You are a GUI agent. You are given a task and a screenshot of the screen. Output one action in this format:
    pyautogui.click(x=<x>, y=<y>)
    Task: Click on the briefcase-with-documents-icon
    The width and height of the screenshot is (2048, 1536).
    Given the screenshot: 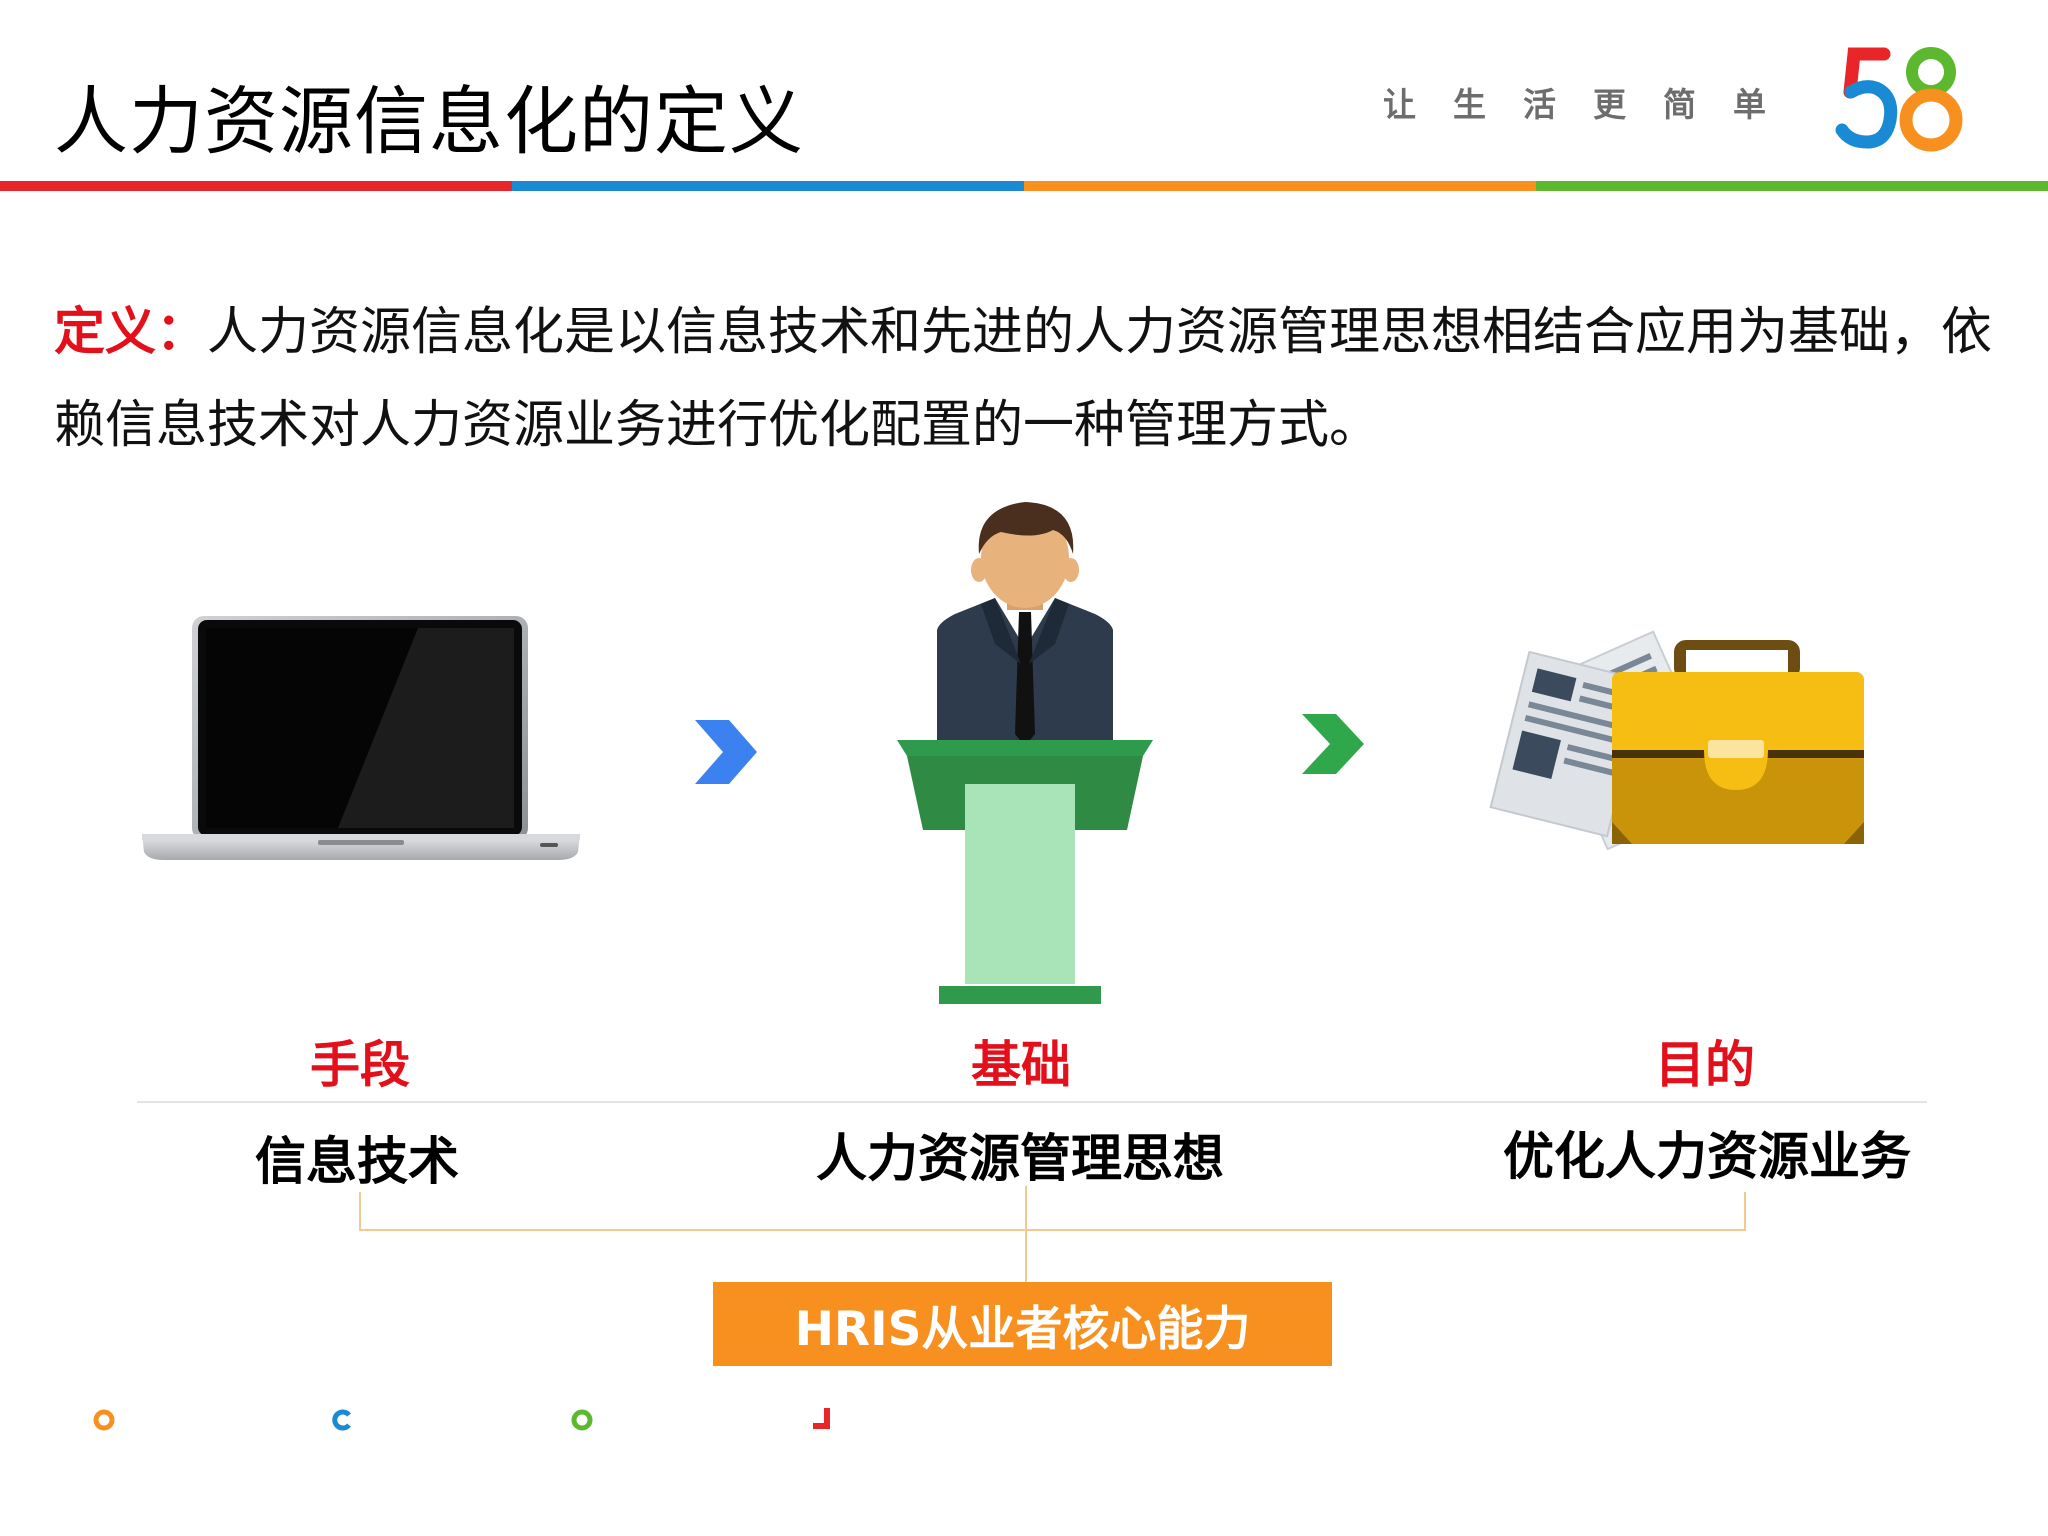 What is the action you would take?
    pyautogui.click(x=1676, y=740)
    